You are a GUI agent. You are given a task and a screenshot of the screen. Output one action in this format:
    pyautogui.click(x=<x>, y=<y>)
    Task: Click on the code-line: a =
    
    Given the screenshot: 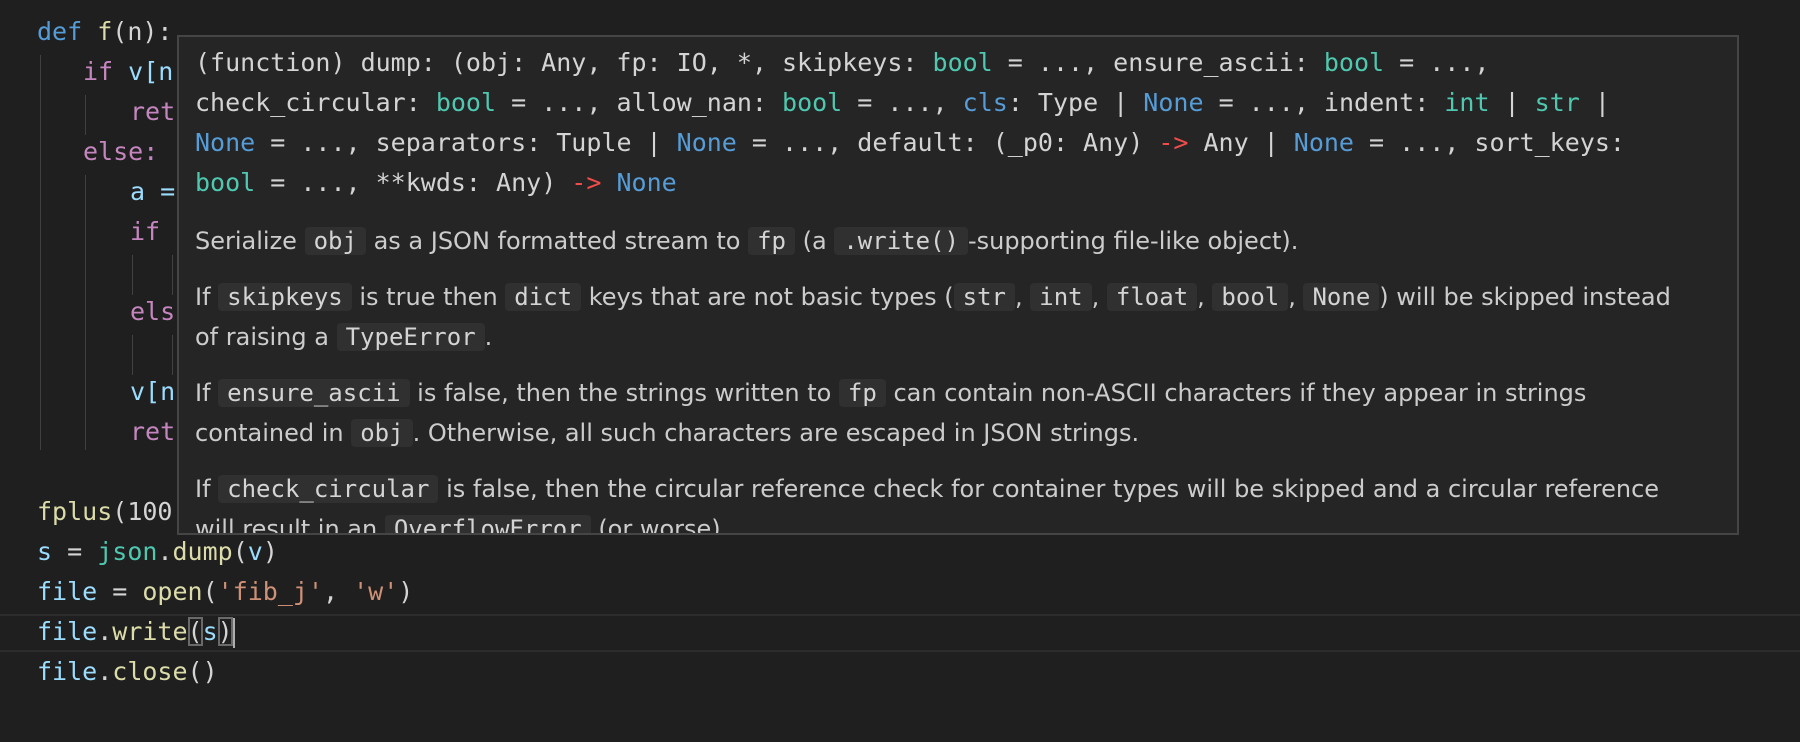 What is the action you would take?
    pyautogui.click(x=152, y=192)
    